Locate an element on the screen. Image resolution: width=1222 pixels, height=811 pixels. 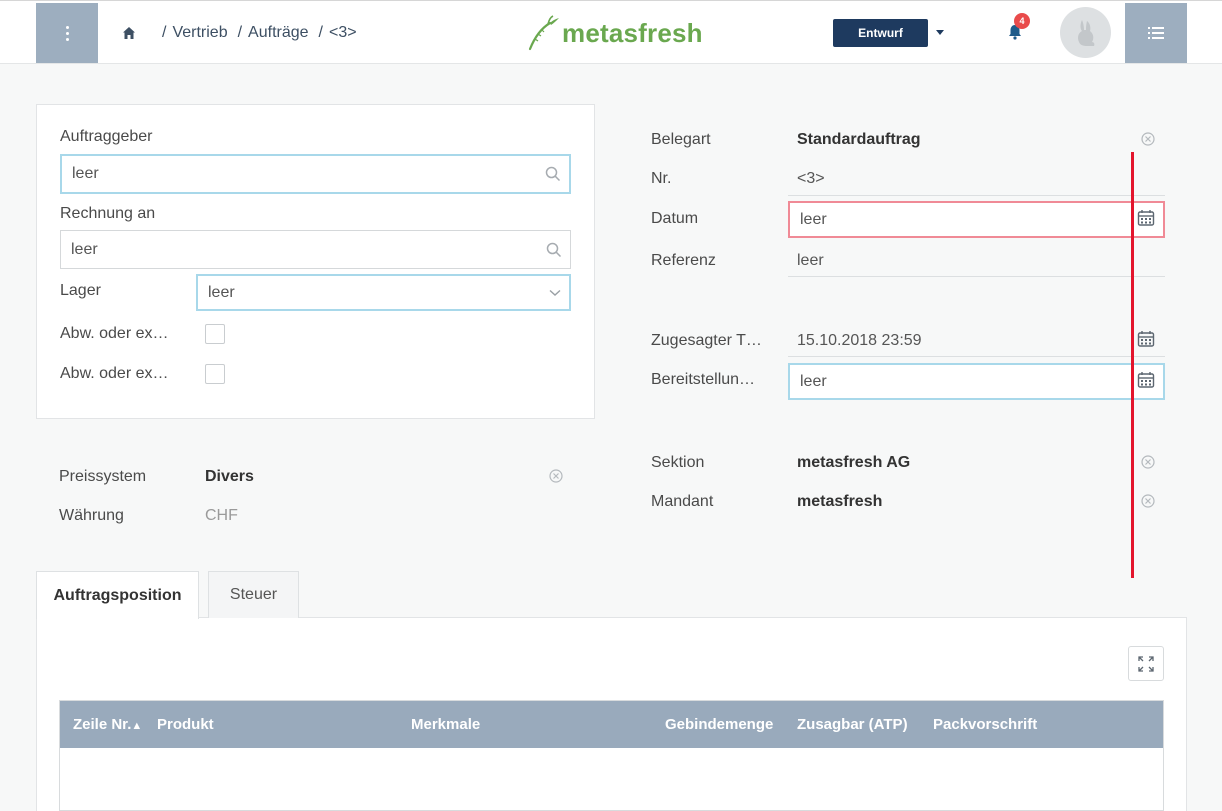
referenz-label: Referenz is located at coordinates (683, 260).